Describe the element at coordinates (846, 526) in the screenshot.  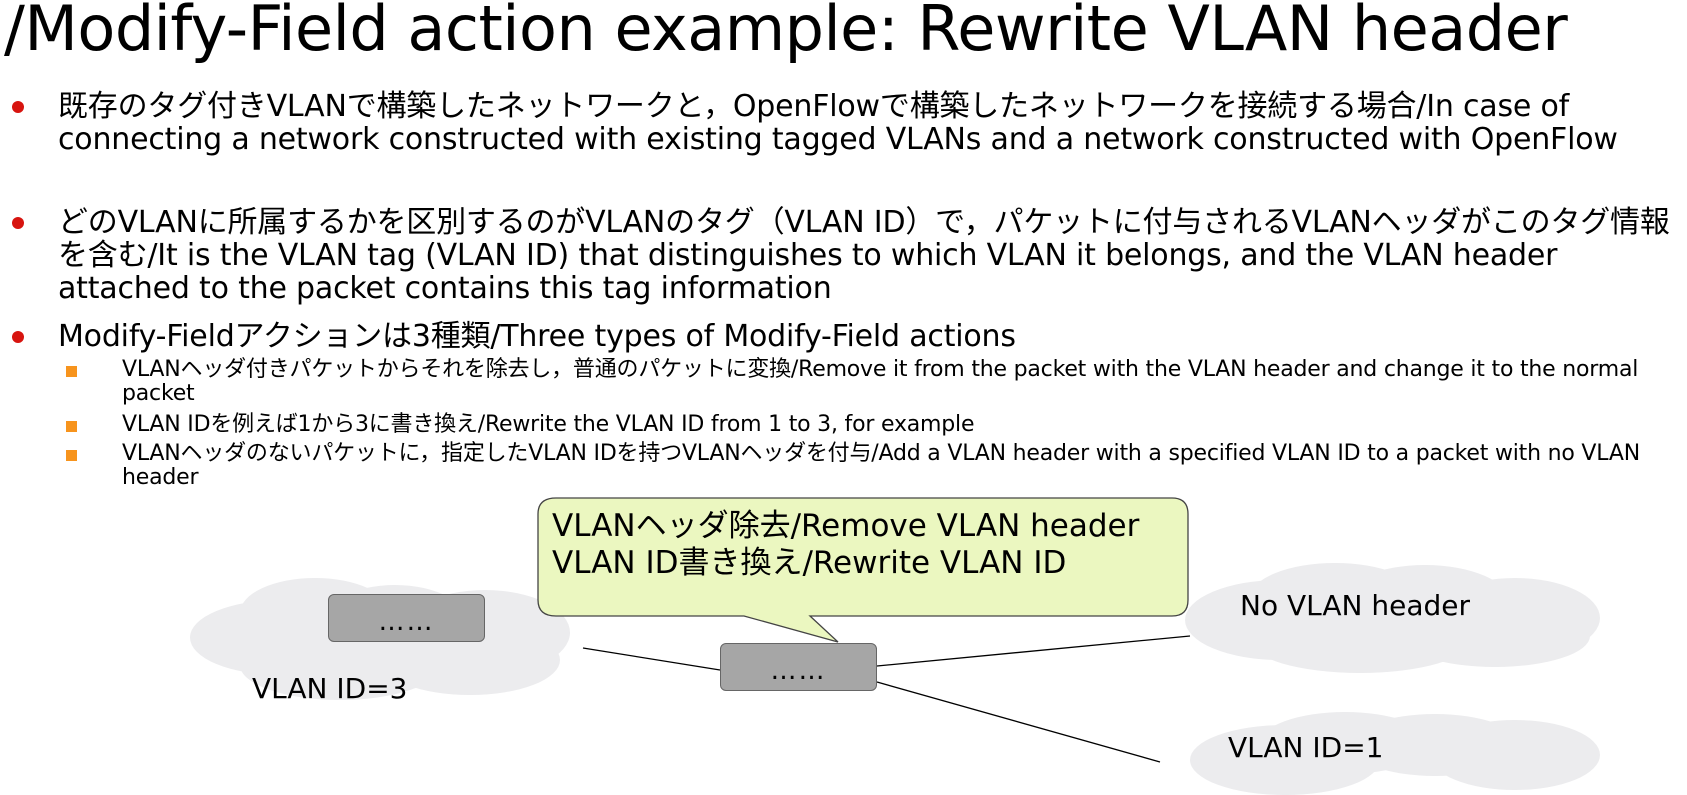
I see `callout-line-remove: VLANヘッダ除去/Remove VLAN header` at that location.